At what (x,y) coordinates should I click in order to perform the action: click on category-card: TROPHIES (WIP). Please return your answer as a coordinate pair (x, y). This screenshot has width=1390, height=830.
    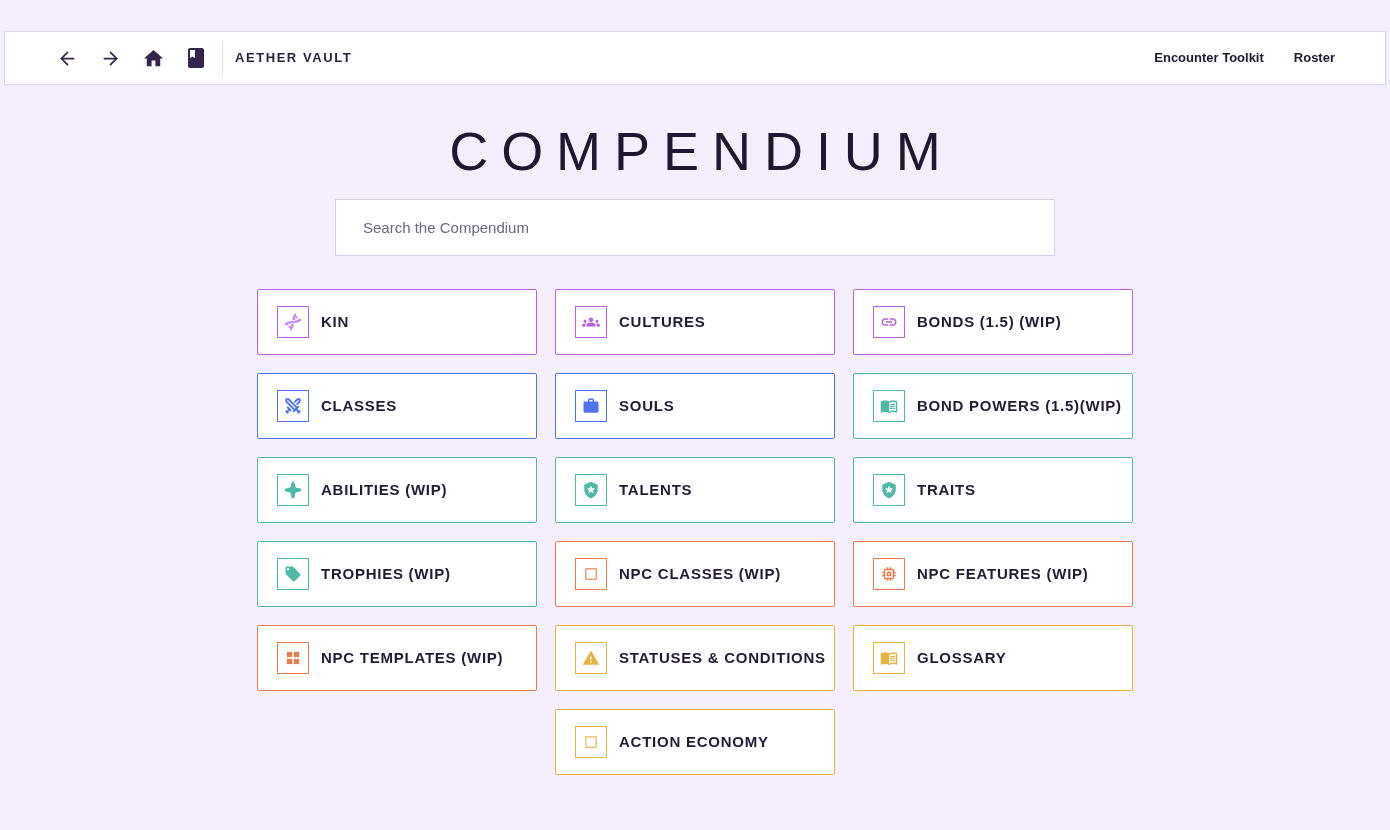
    Looking at the image, I should click on (397, 574).